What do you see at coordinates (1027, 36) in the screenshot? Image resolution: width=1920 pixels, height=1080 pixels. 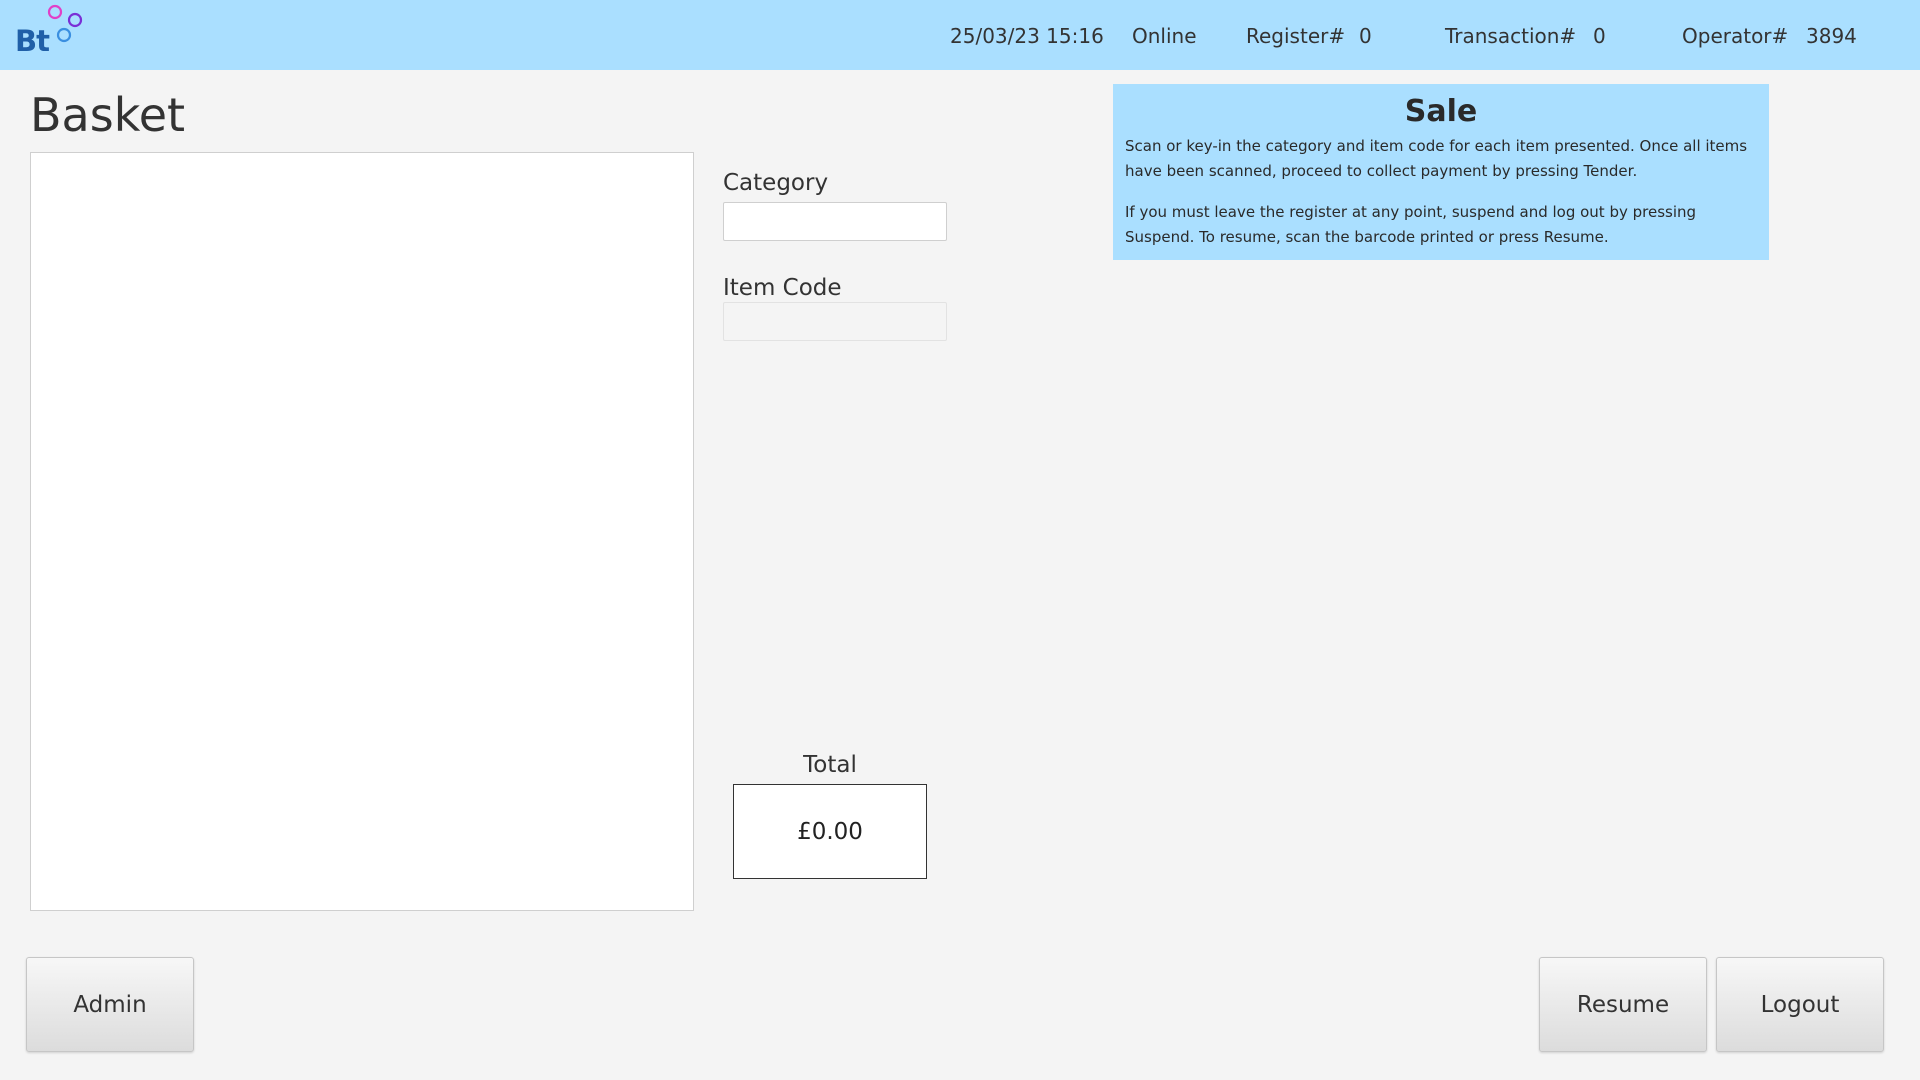 I see `datetime-display: 25/03/23 15:16` at bounding box center [1027, 36].